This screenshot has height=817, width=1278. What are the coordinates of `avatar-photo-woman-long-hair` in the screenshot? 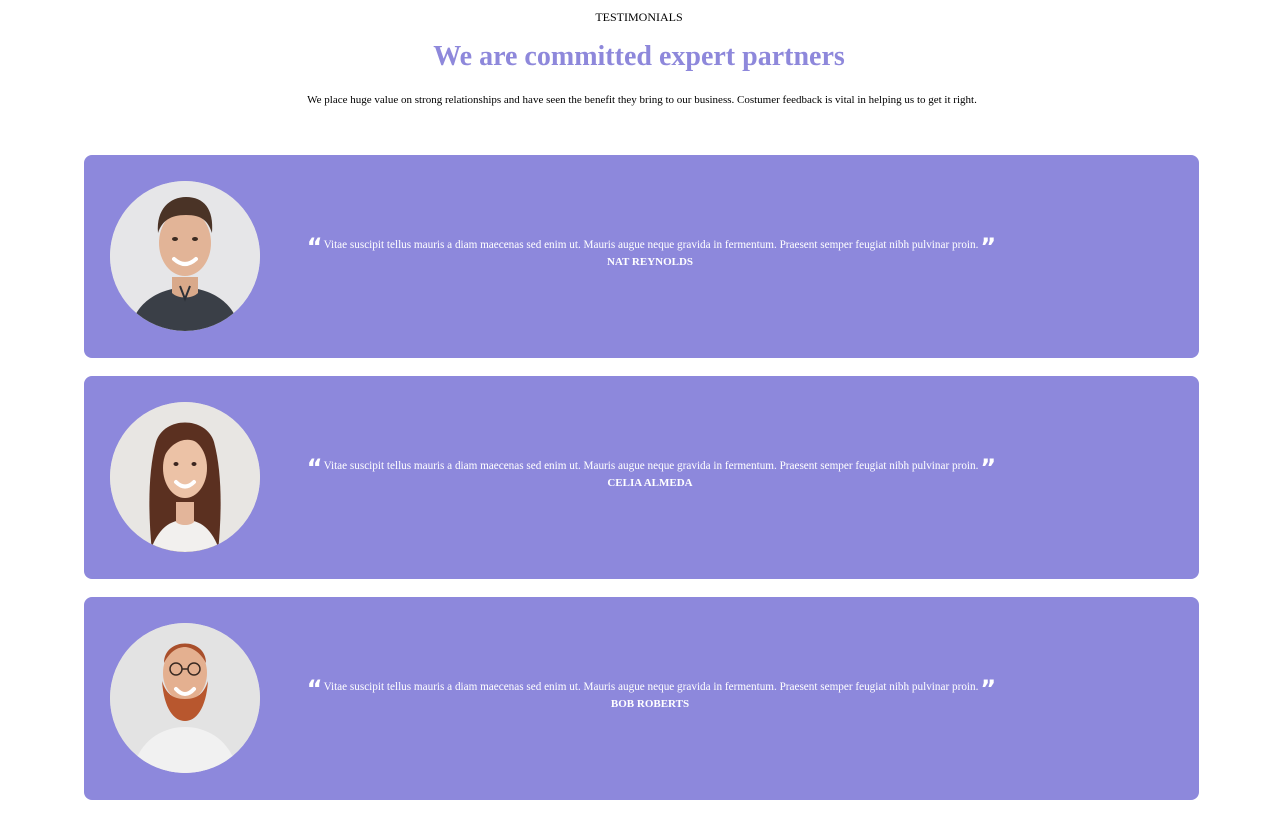 It's located at (185, 477).